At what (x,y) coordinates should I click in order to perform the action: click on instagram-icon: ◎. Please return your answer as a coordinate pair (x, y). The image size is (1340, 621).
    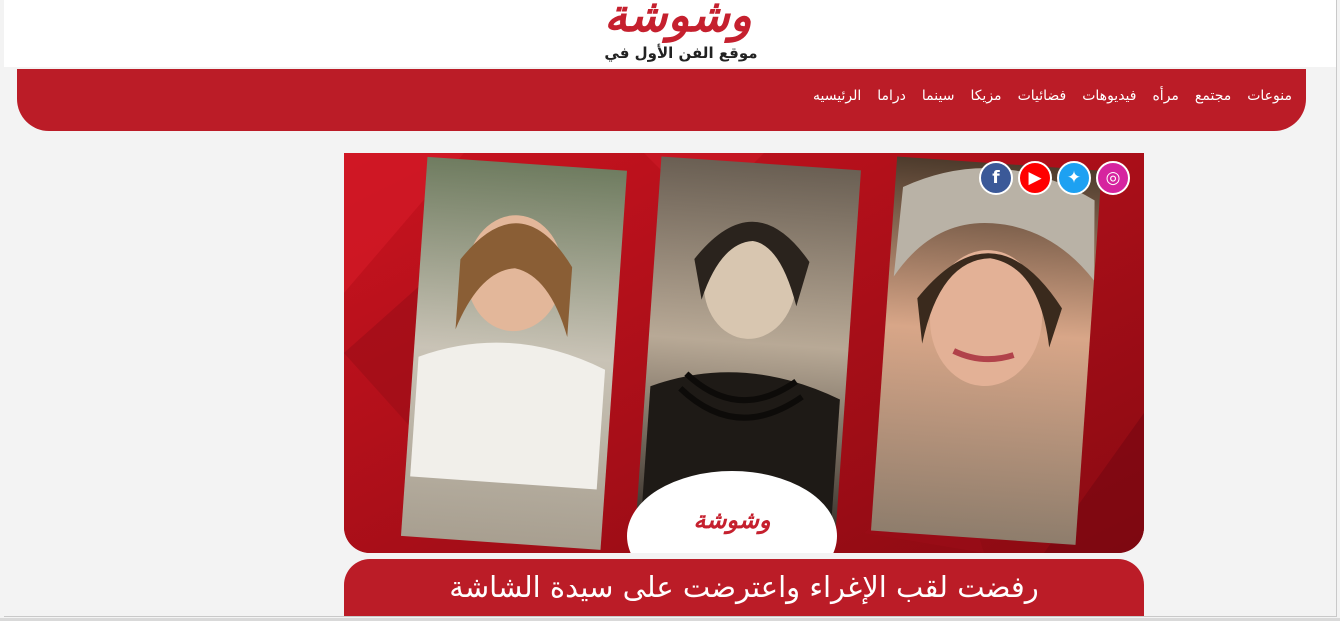
    Looking at the image, I should click on (1113, 178).